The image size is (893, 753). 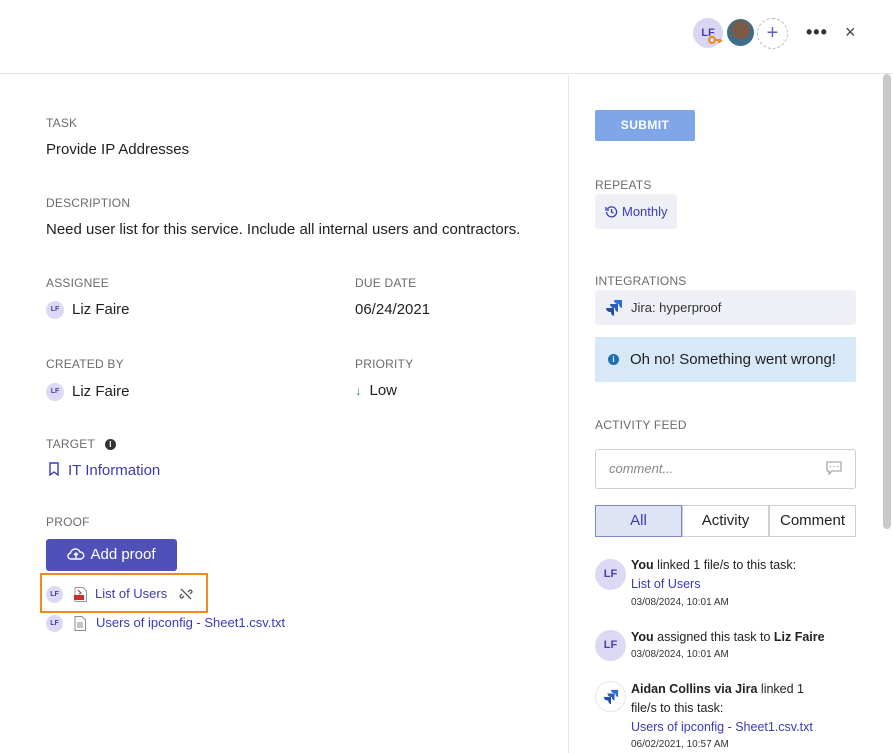 What do you see at coordinates (638, 521) in the screenshot?
I see `filter-all: All` at bounding box center [638, 521].